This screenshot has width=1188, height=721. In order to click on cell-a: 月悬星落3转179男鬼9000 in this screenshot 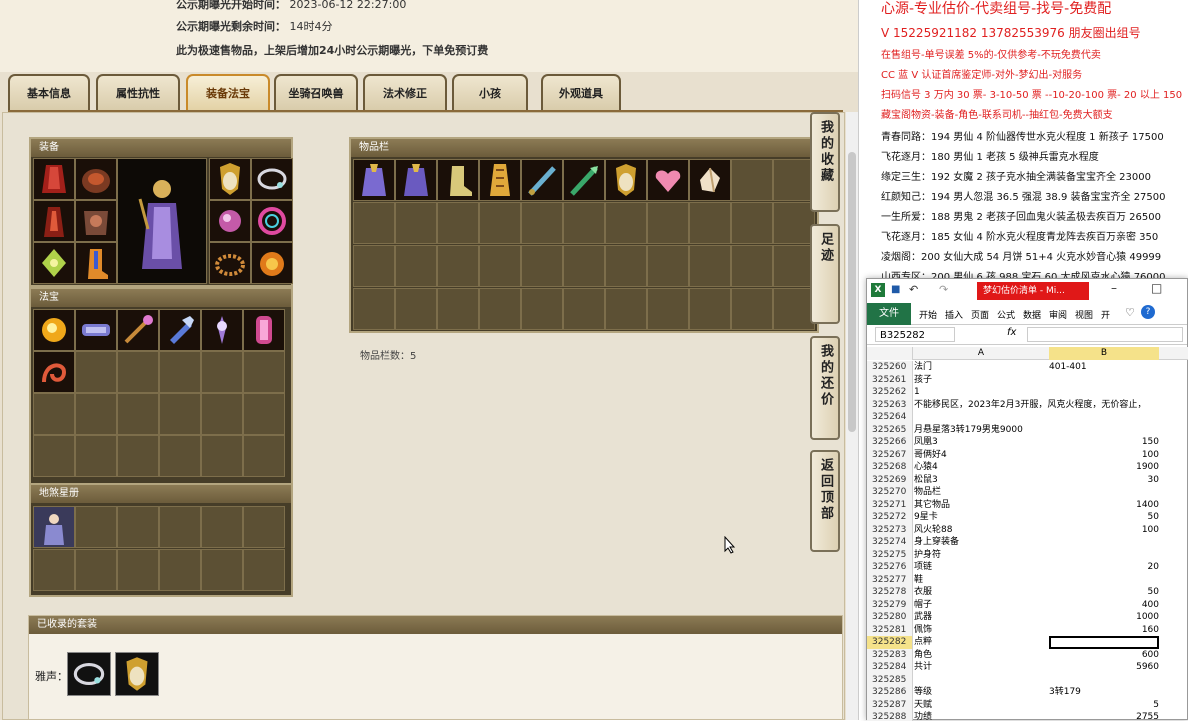, I will do `click(981, 430)`.